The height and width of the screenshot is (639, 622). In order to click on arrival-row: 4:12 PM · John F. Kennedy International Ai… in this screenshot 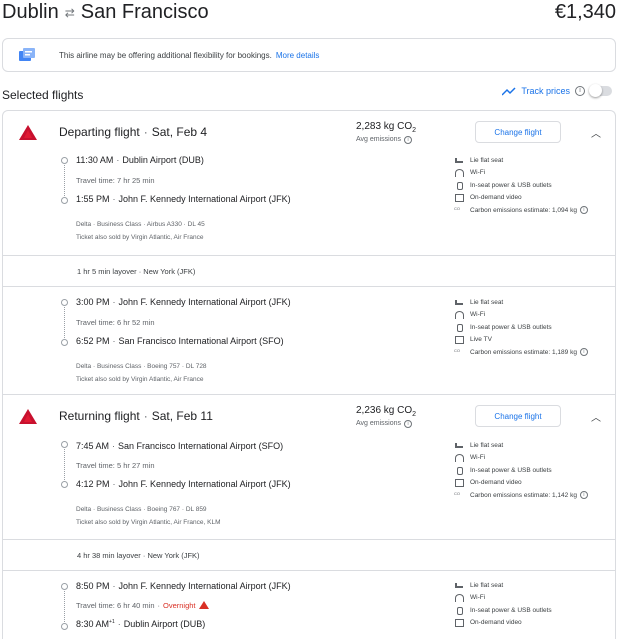, I will do `click(183, 484)`.